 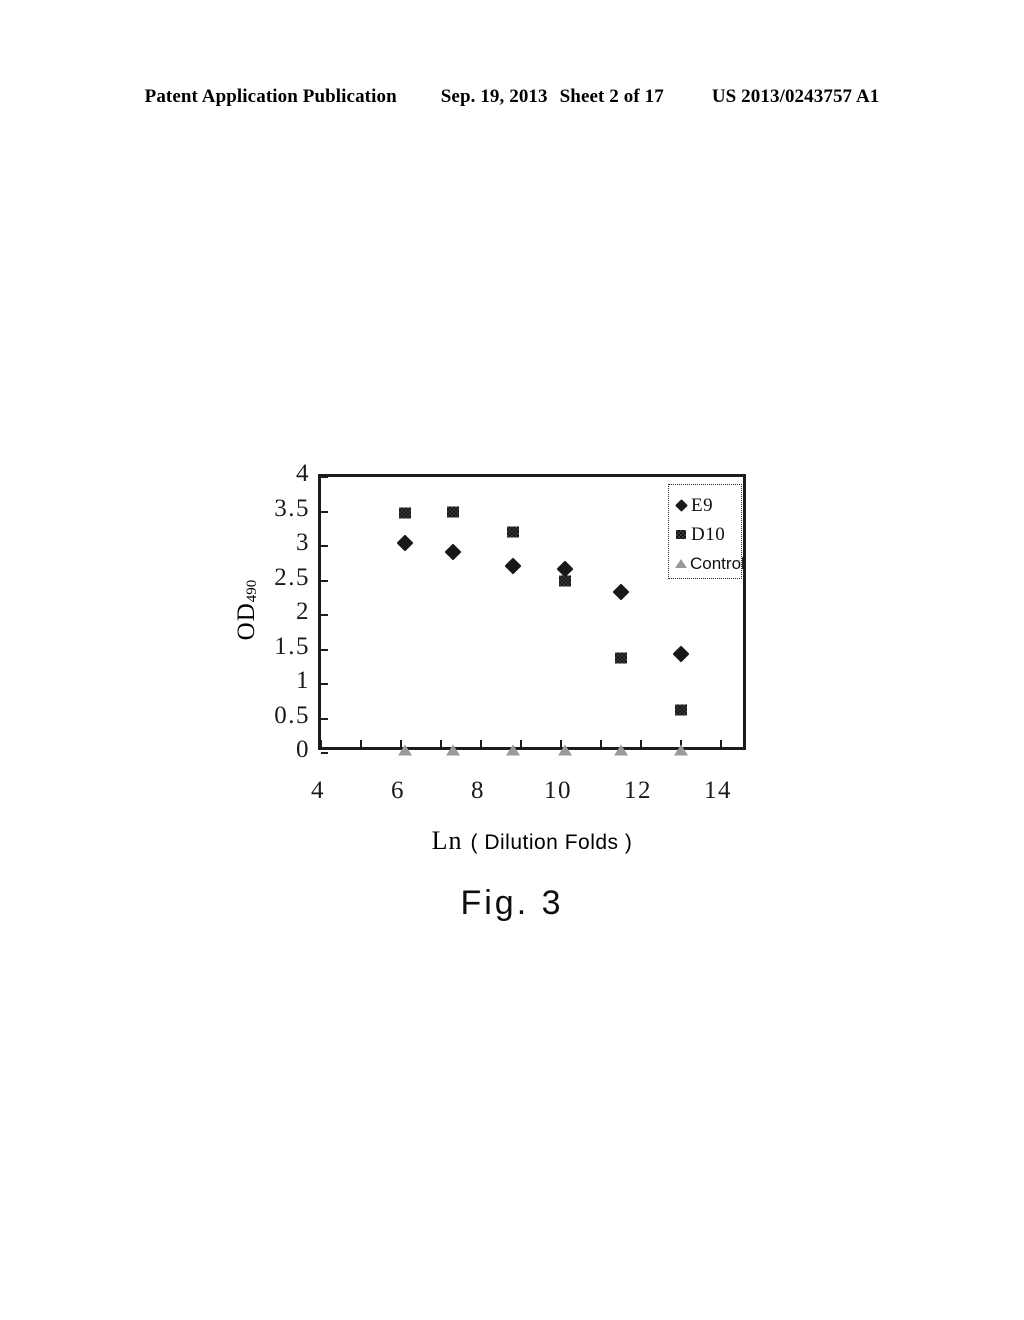 I want to click on y-axis-tick-label: 3, so click(x=303, y=542).